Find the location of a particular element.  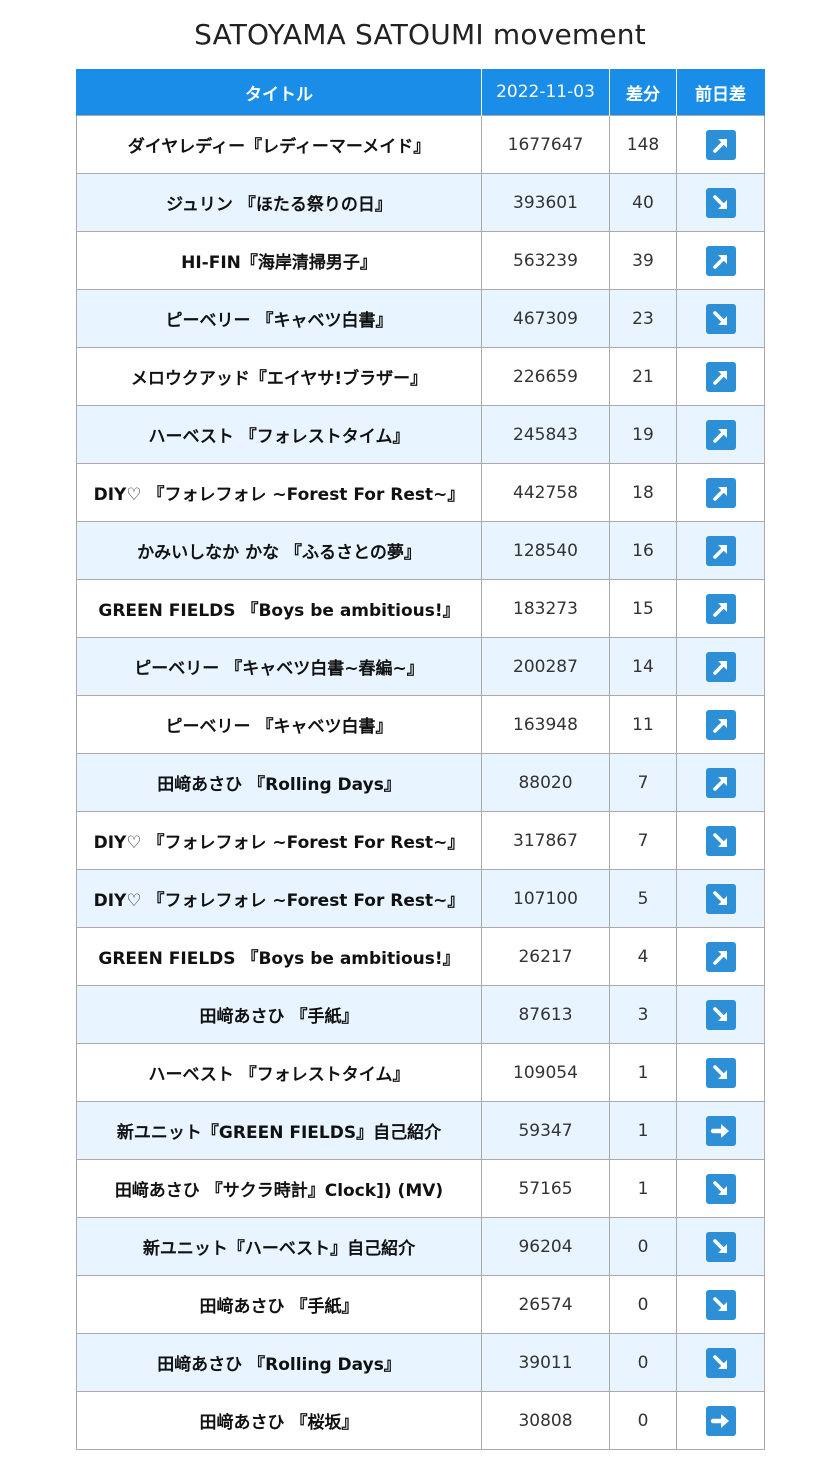

row-title: 新ユニット『GREEN FIELDS』自己紹介 is located at coordinates (279, 1130).